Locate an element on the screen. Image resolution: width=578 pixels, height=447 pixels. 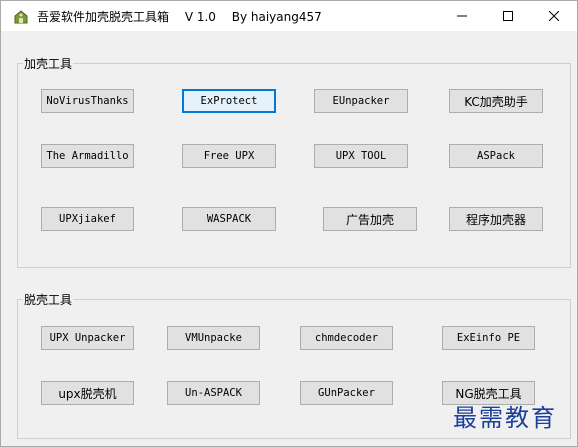
window-title: 吾爱软件加壳脱壳工具箱 V 1.0 By haiyang457 is located at coordinates (179, 17).